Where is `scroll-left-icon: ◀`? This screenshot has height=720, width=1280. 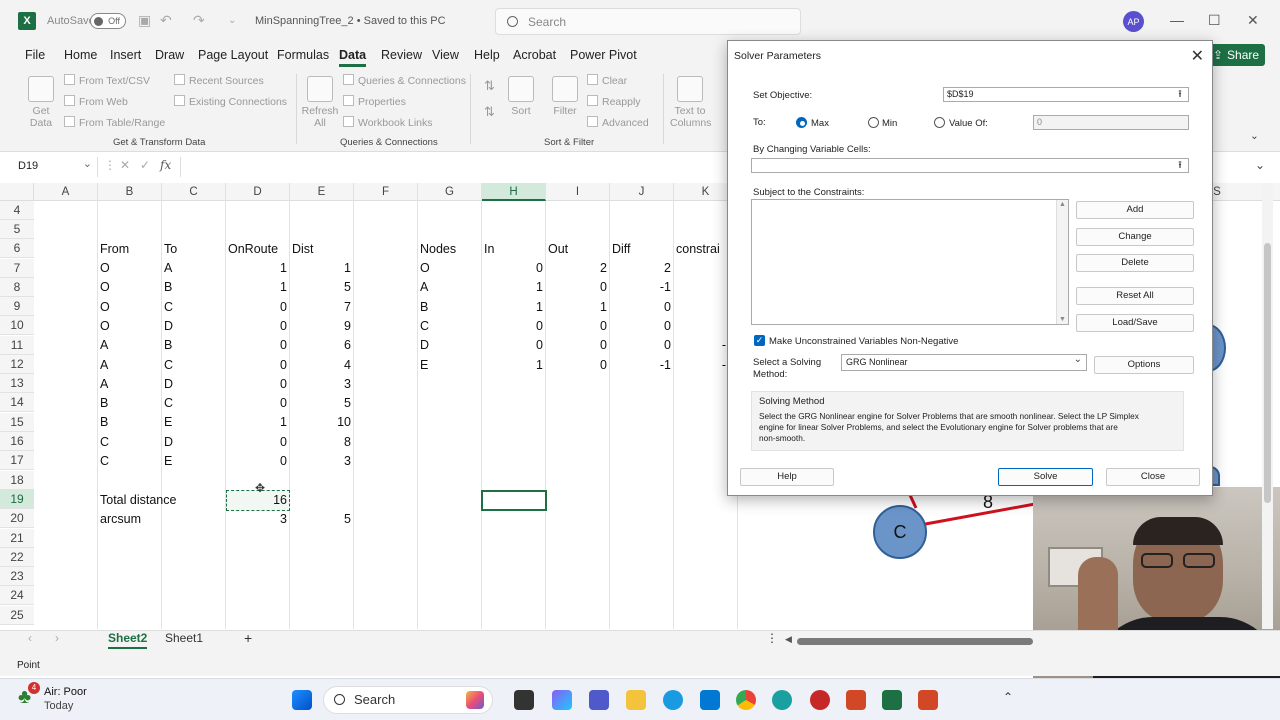 scroll-left-icon: ◀ is located at coordinates (788, 639).